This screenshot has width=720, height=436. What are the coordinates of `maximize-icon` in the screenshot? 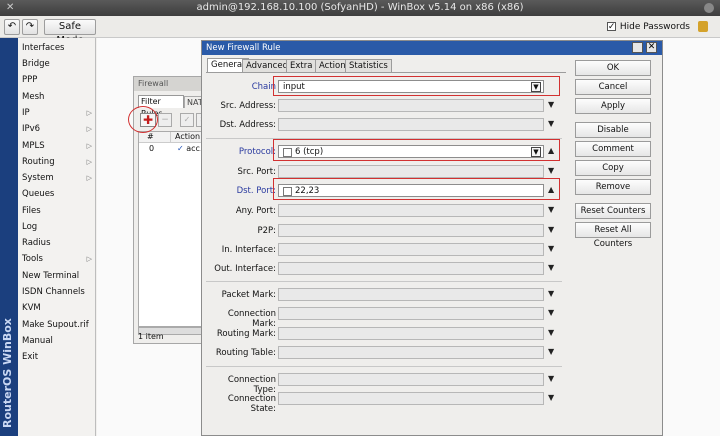 It's located at (637, 47).